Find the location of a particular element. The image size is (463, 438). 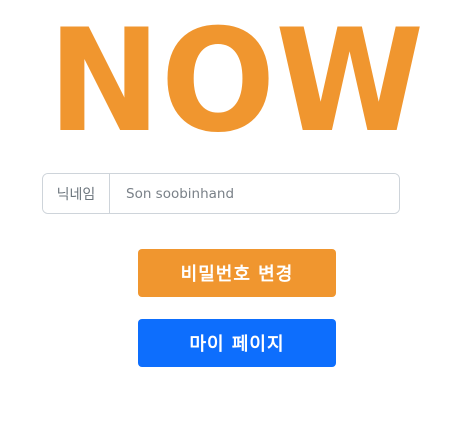

nickname-input-group: 닉네임 is located at coordinates (221, 193).